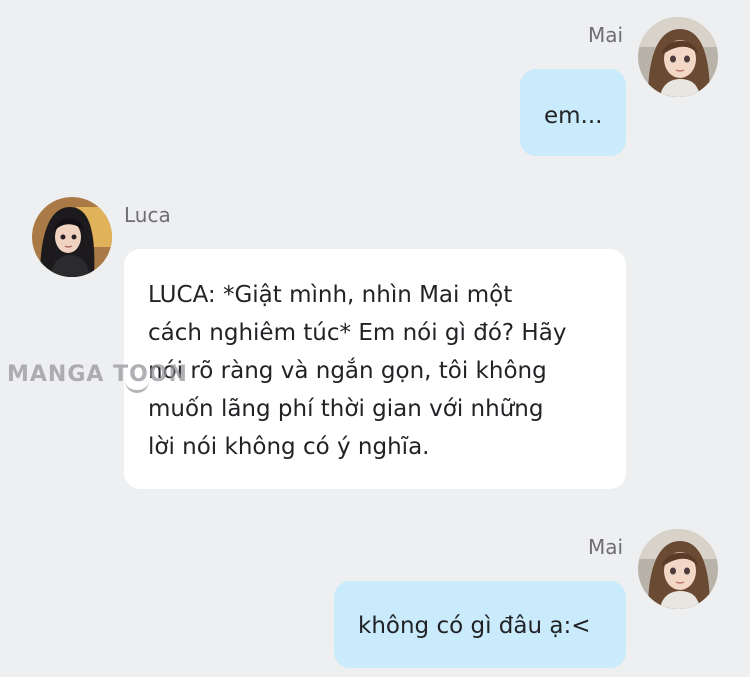 The image size is (750, 677). What do you see at coordinates (97, 377) in the screenshot?
I see `watermark-logo: MANGA TOON` at bounding box center [97, 377].